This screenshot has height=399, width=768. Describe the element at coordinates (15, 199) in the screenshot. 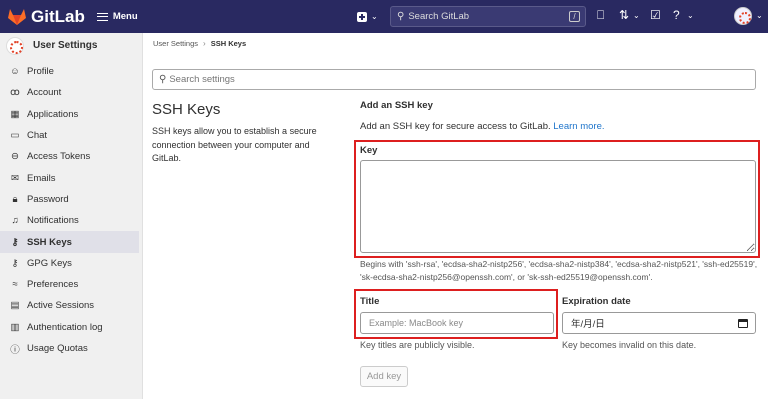

I see `lock-icon: 🔒︎` at that location.